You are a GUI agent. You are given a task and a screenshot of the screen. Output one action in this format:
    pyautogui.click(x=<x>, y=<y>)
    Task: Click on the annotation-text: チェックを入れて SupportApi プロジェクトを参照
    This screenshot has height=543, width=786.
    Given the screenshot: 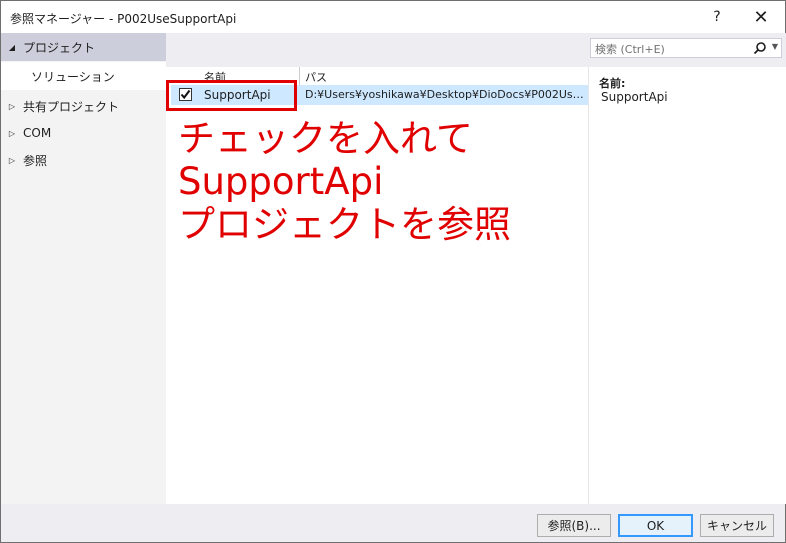 What is the action you would take?
    pyautogui.click(x=344, y=181)
    